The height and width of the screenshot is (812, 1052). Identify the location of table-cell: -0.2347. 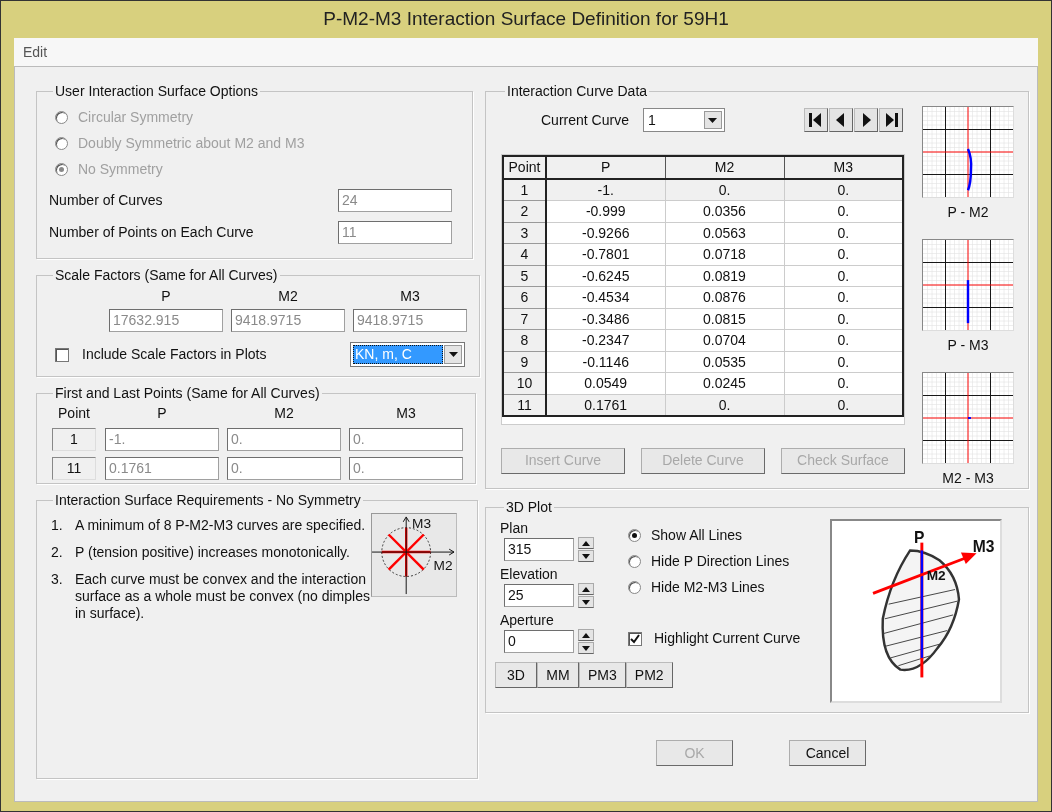
(605, 340).